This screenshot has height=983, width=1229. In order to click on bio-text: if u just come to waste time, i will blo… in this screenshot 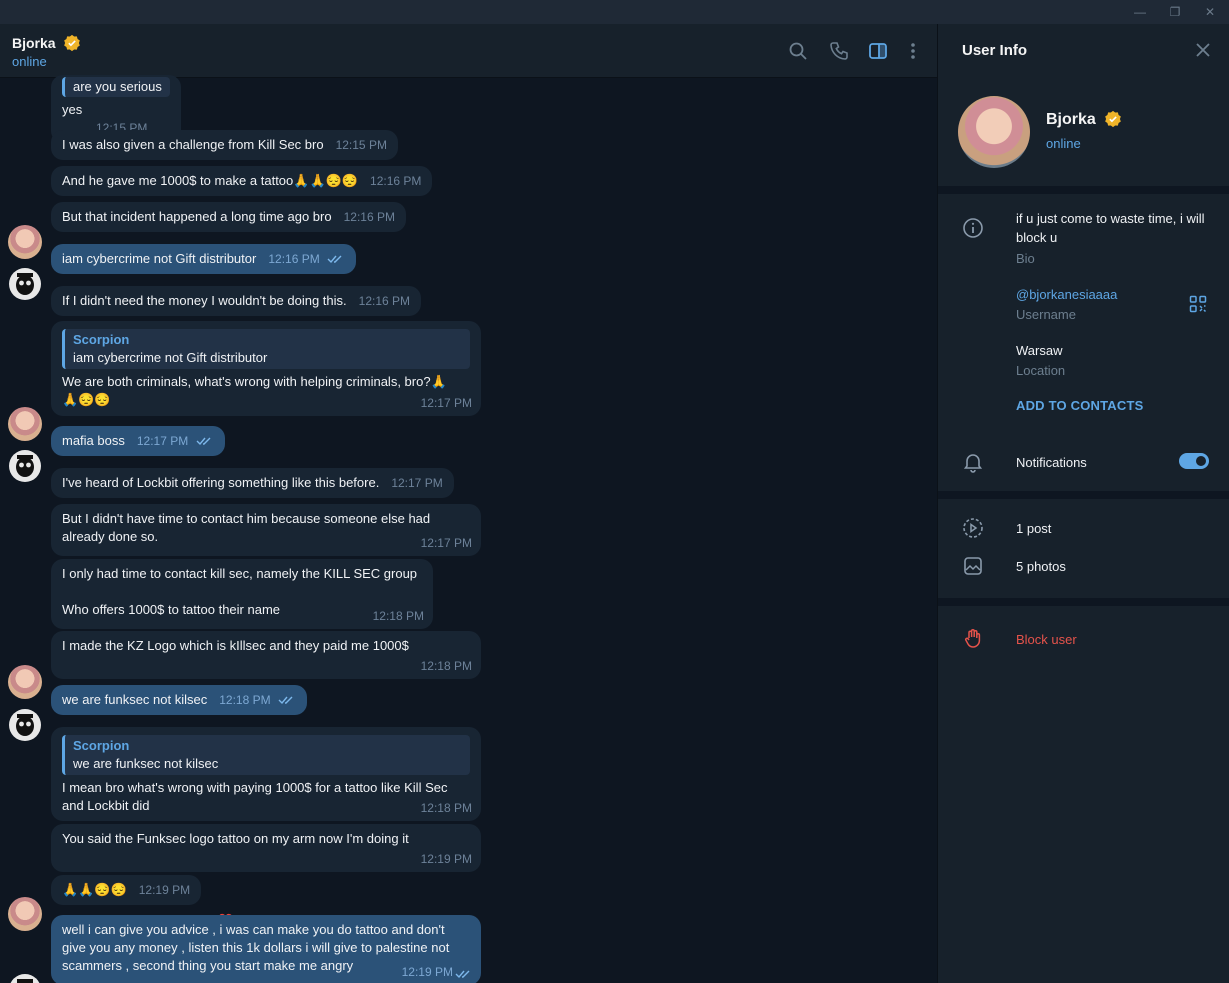, I will do `click(1111, 228)`.